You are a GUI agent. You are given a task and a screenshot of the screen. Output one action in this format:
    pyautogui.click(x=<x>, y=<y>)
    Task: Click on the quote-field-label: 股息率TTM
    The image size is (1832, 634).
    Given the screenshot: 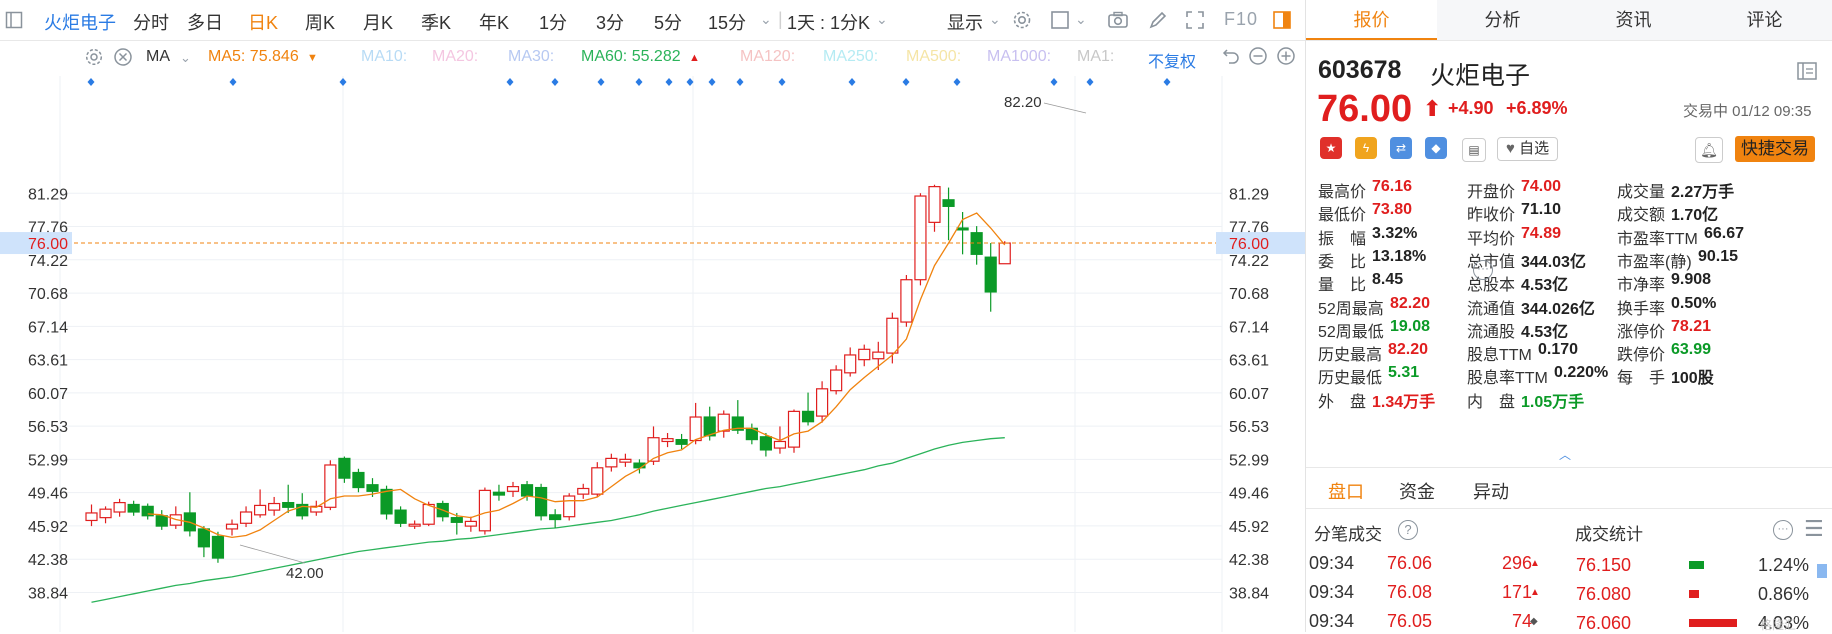 What is the action you would take?
    pyautogui.click(x=1507, y=379)
    